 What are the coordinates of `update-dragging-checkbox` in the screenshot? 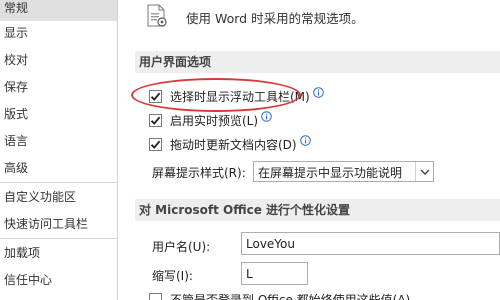 It's located at (155, 144).